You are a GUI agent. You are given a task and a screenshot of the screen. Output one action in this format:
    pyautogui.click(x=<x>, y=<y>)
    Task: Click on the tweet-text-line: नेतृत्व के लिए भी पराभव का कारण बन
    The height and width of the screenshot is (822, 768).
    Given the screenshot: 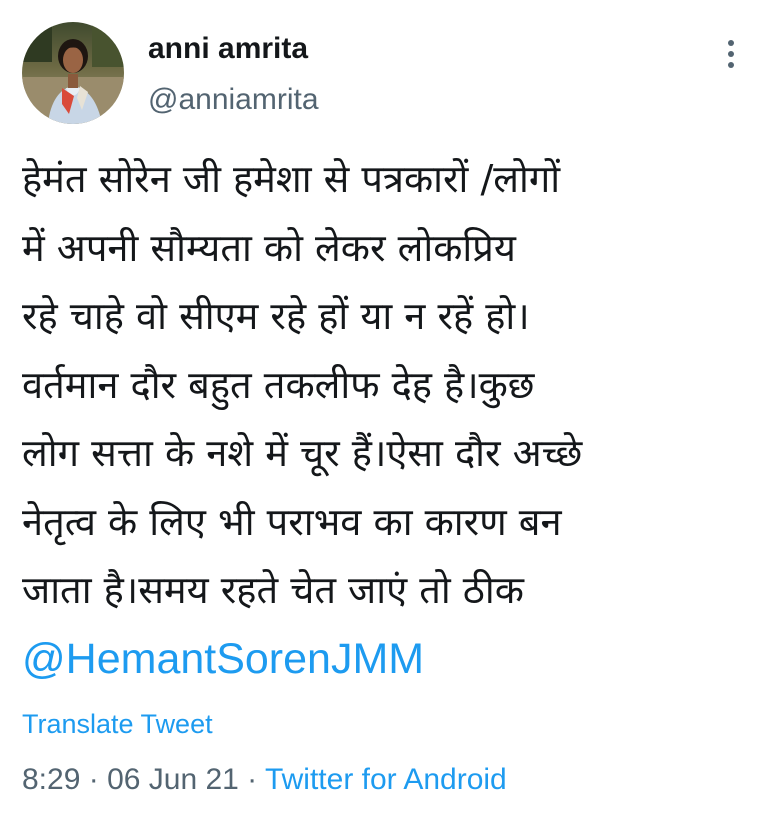 What is the action you would take?
    pyautogui.click(x=292, y=521)
    